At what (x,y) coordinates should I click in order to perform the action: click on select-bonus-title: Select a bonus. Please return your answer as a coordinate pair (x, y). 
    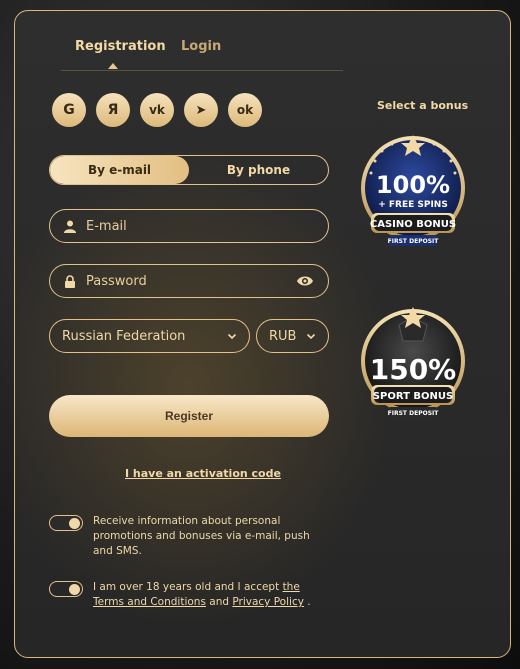
    Looking at the image, I should click on (423, 105).